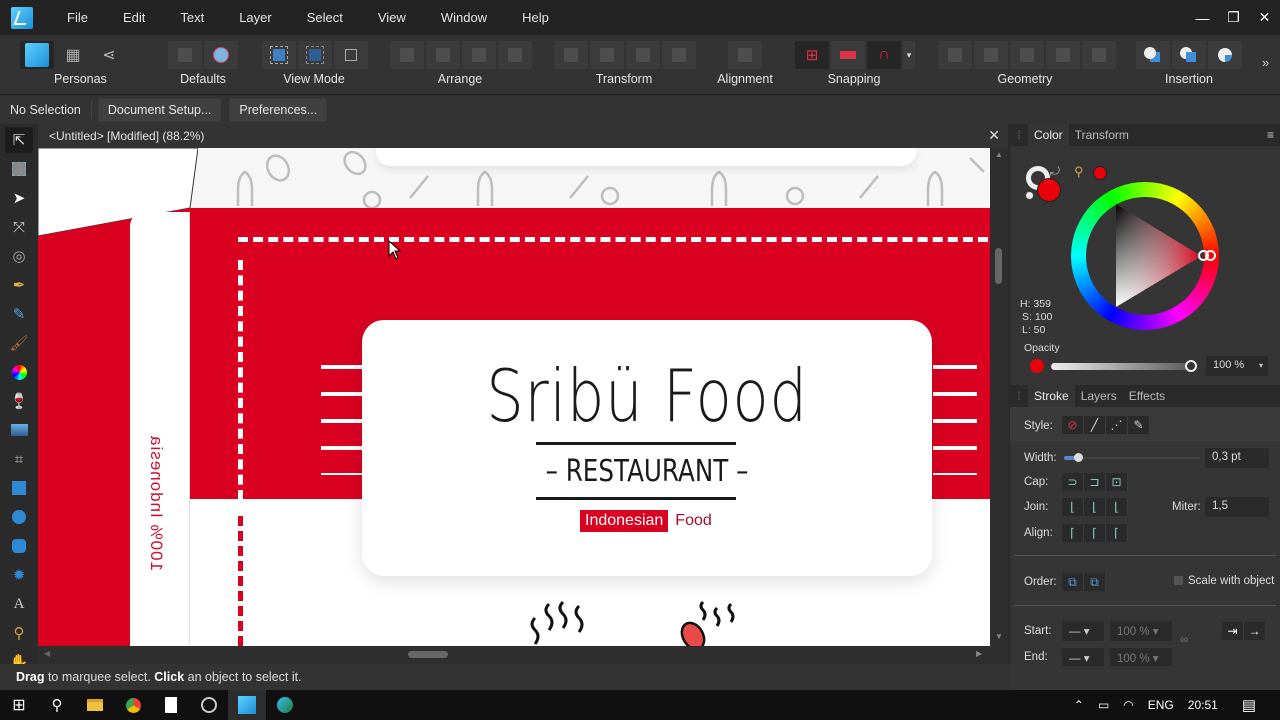  What do you see at coordinates (479, 55) in the screenshot?
I see `arrange-forward-button` at bounding box center [479, 55].